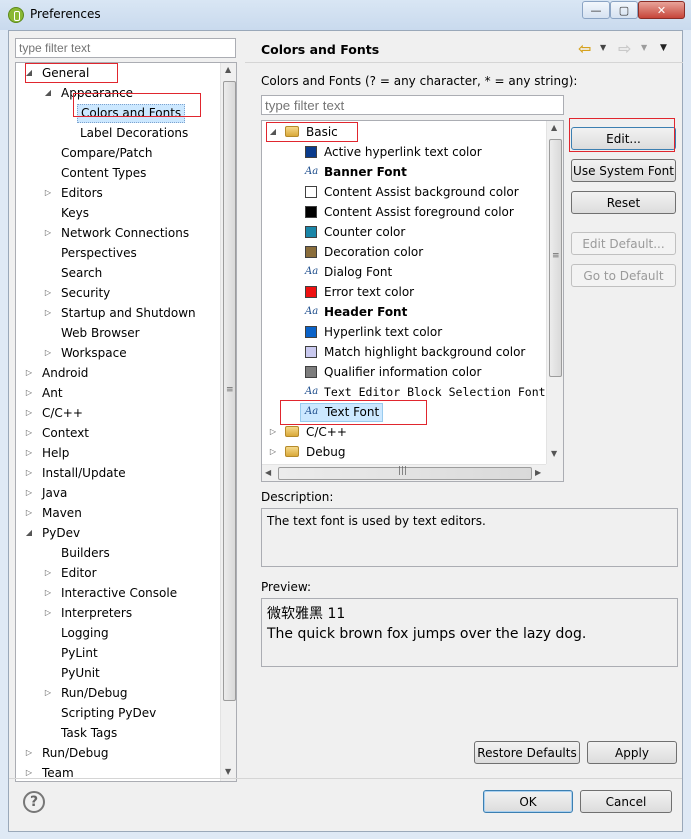 The height and width of the screenshot is (839, 691). What do you see at coordinates (117, 753) in the screenshot?
I see `tree-item: ▷ Run/Debug` at bounding box center [117, 753].